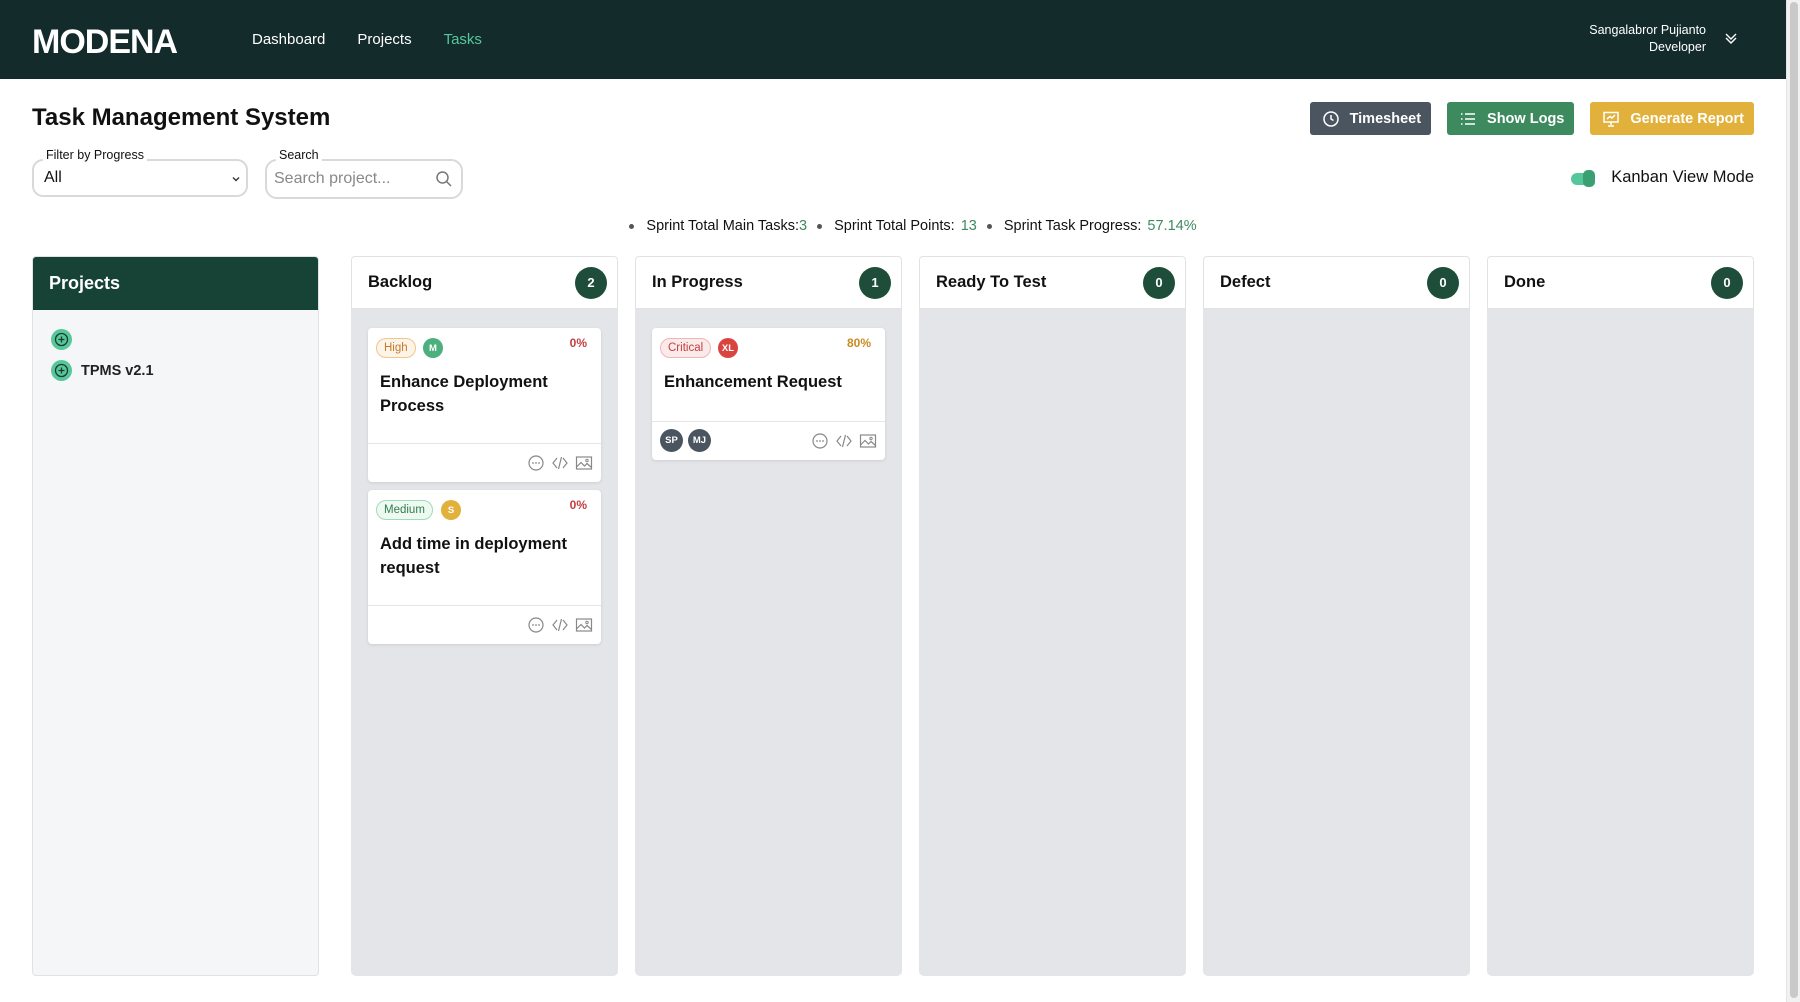 This screenshot has width=1800, height=1002. I want to click on action-buttons: Timesheet Show Logs Generate Report, so click(1531, 118).